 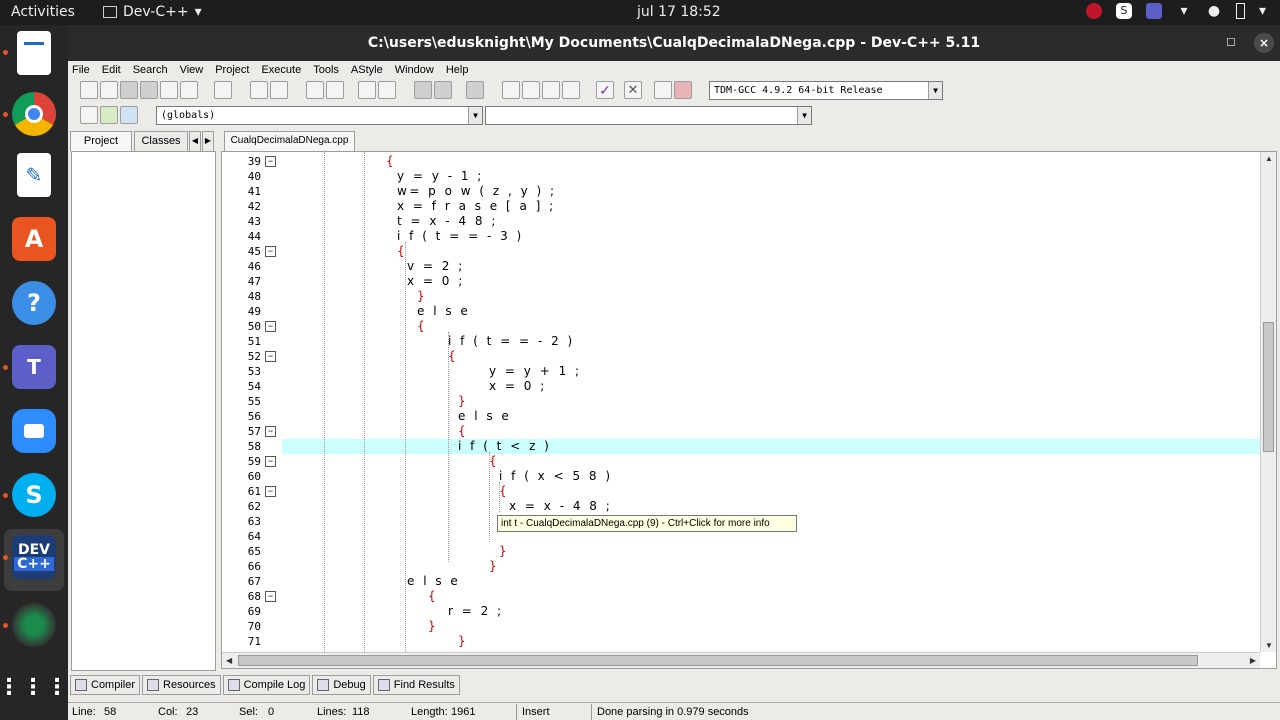 I want to click on system-tray: S ▾ ● ▾, so click(x=1175, y=11).